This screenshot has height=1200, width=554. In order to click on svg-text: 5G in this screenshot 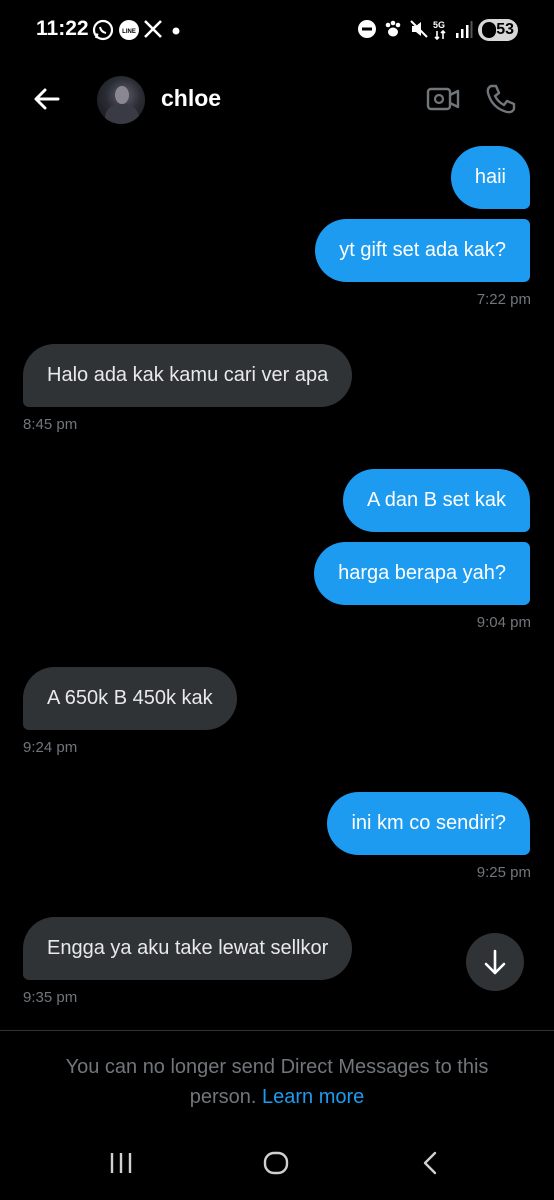, I will do `click(439, 25)`.